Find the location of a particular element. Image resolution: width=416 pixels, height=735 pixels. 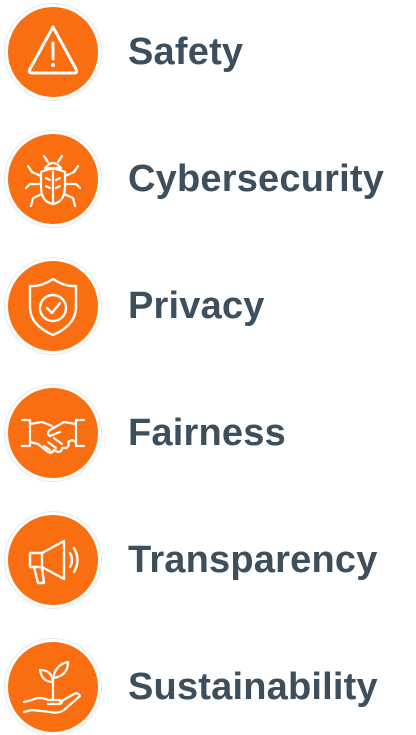

warning-triangle-icon is located at coordinates (53, 50).